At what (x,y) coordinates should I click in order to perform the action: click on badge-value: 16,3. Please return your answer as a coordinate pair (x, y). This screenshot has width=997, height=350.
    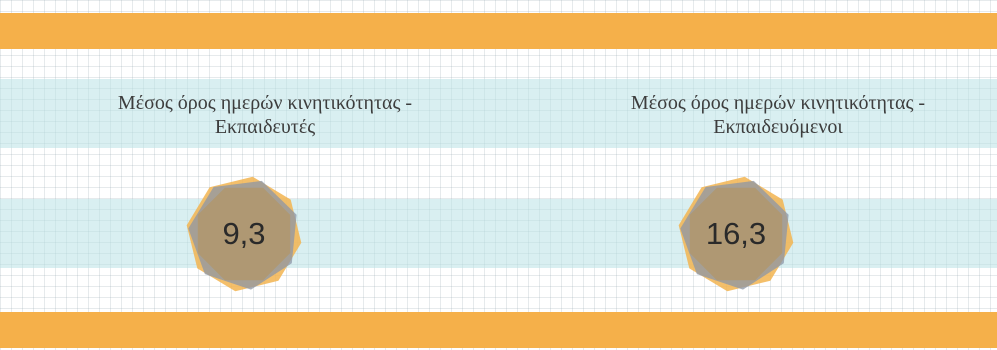
    Looking at the image, I should click on (736, 233).